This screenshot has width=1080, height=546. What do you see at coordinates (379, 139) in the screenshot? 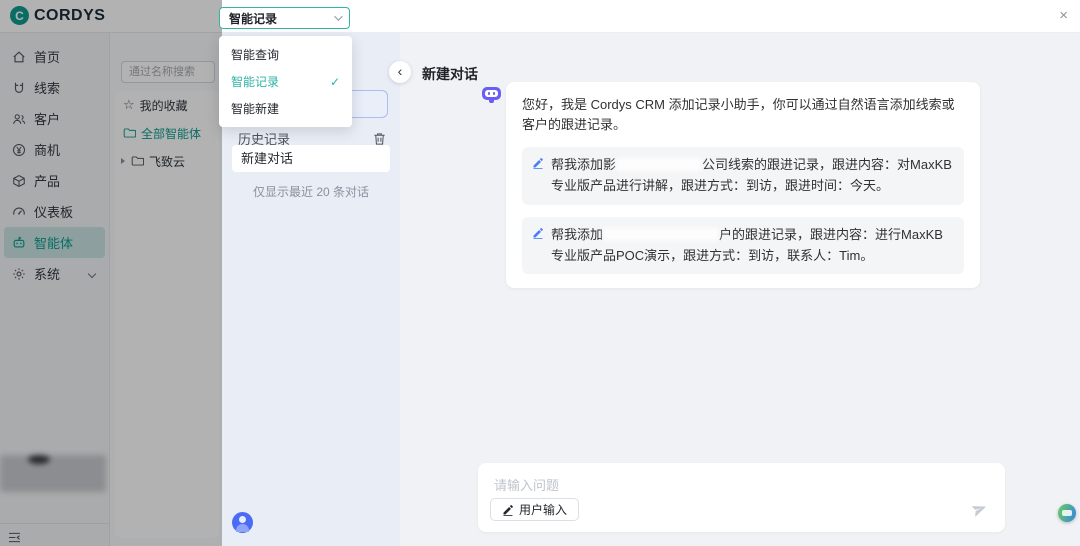
I see `trash-icon` at bounding box center [379, 139].